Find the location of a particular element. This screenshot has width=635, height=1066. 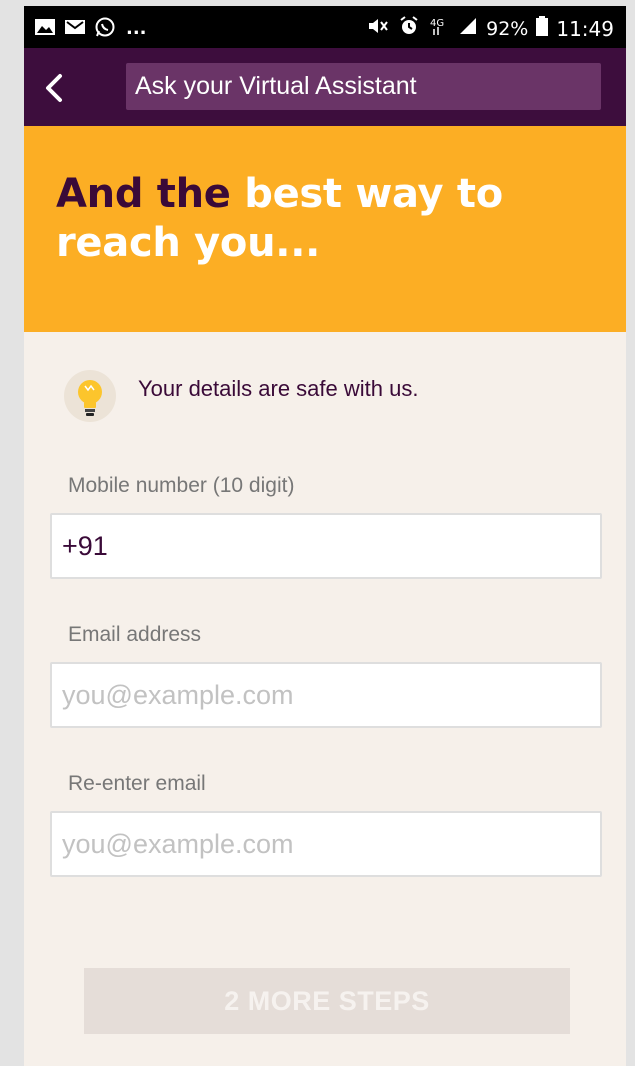

reenter-email-label: Re-enter email is located at coordinates (137, 783).